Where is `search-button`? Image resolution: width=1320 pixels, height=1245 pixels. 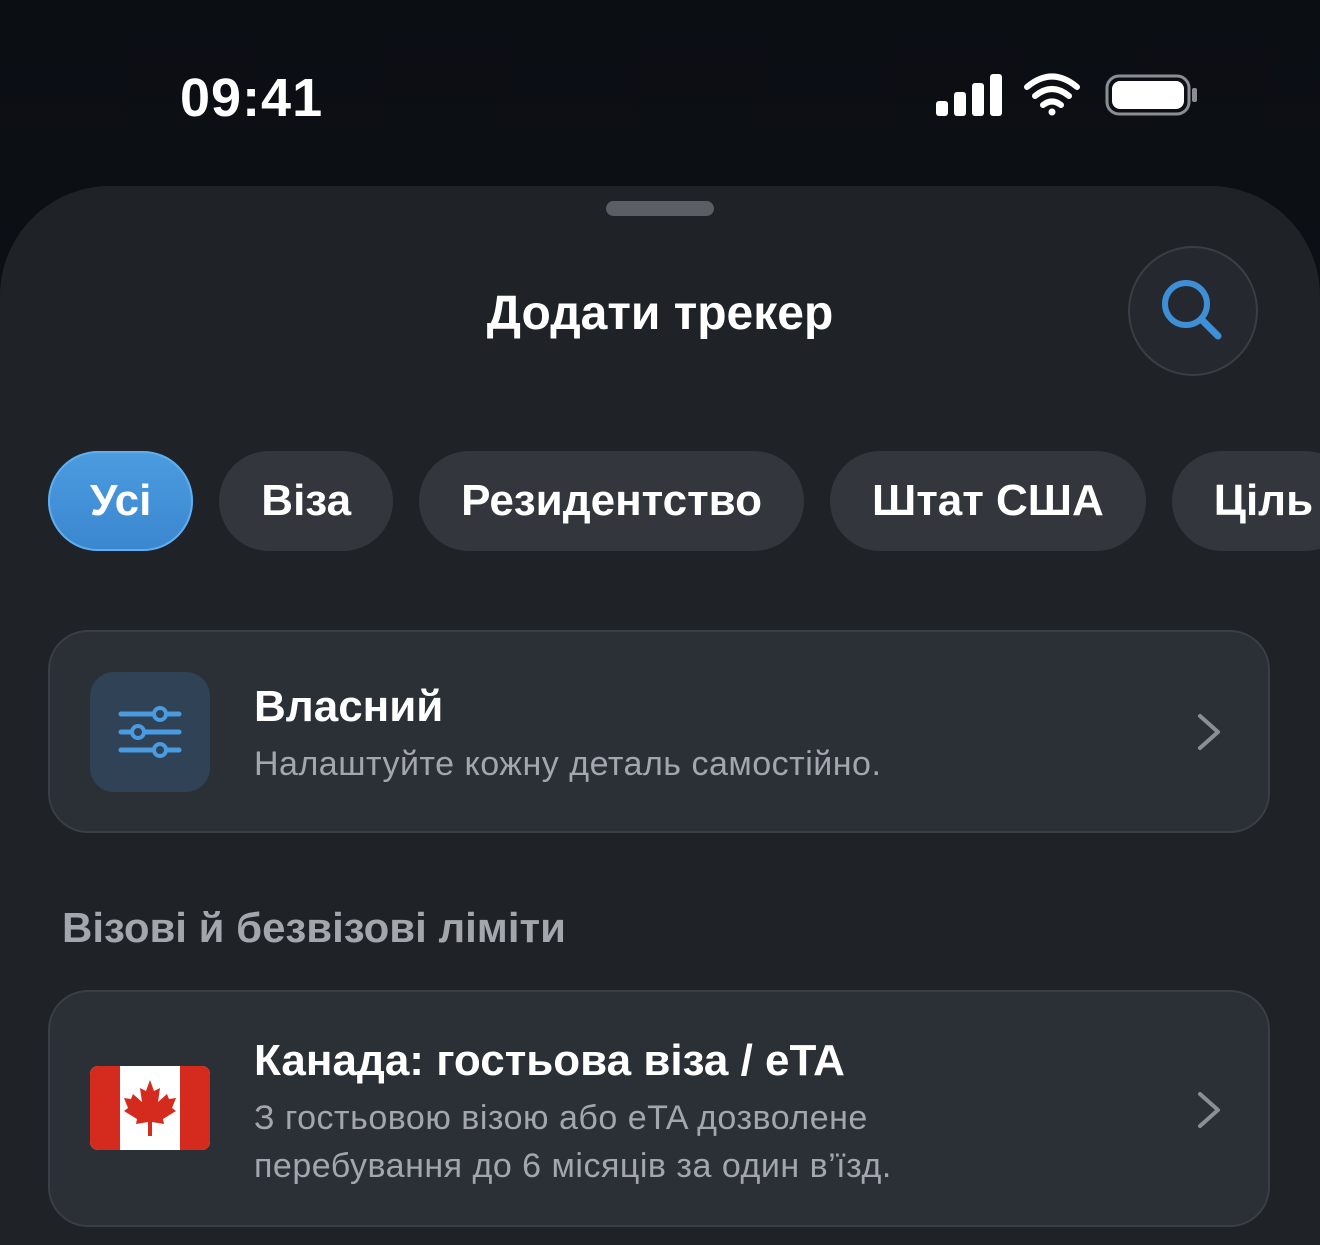
search-button is located at coordinates (1193, 311).